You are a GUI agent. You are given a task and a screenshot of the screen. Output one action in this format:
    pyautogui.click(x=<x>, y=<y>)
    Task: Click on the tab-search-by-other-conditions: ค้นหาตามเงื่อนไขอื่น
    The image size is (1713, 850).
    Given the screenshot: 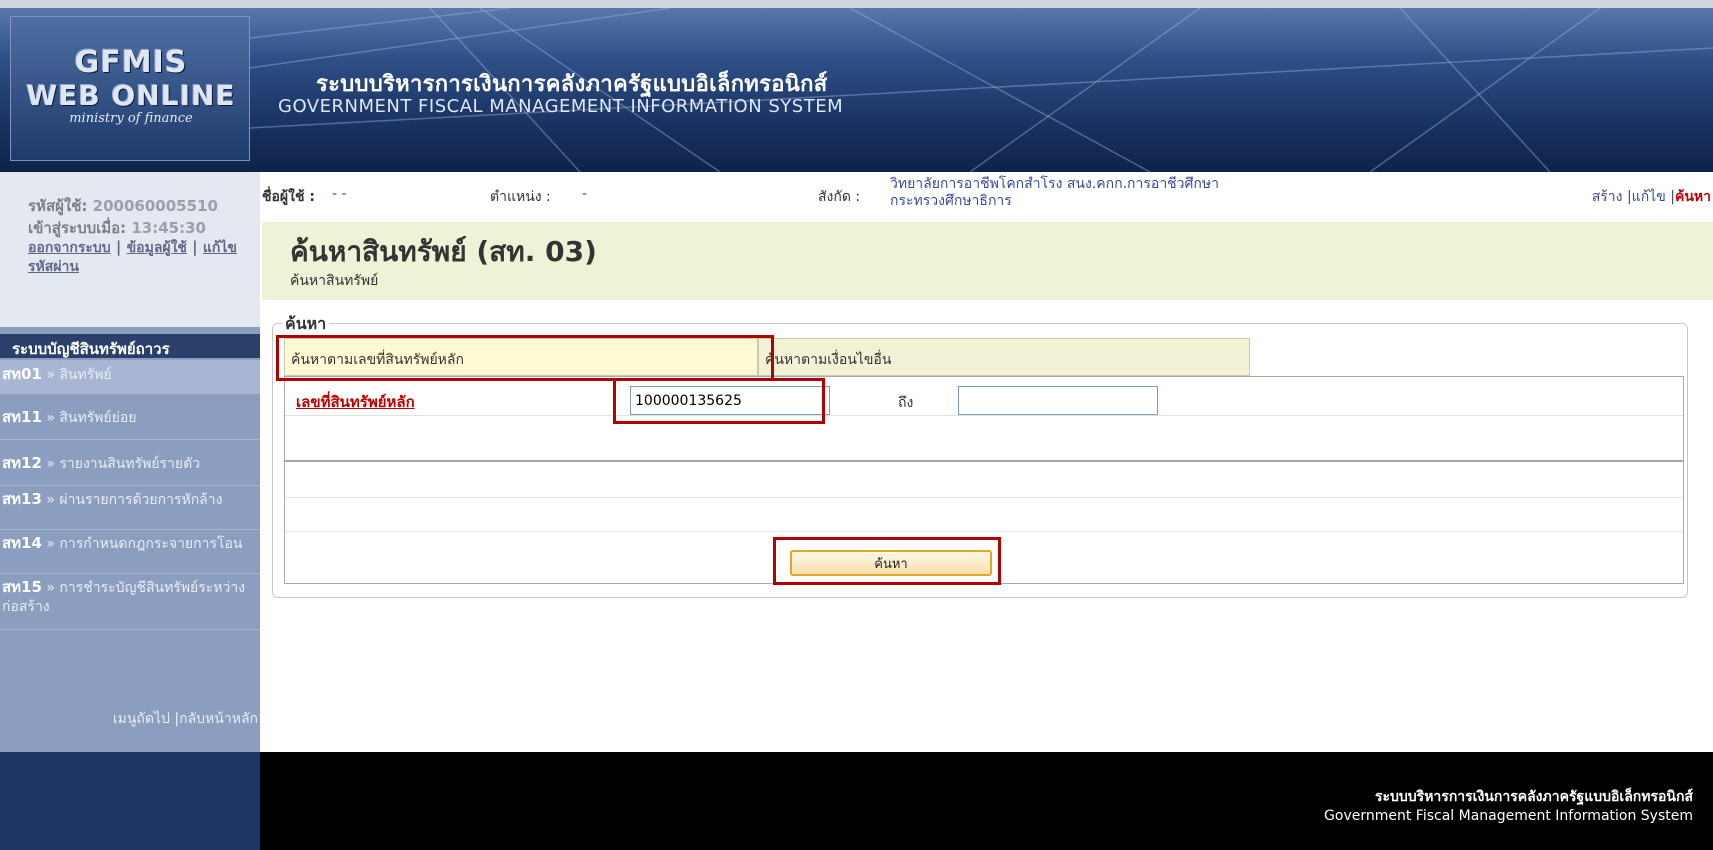 What is the action you would take?
    pyautogui.click(x=1004, y=357)
    